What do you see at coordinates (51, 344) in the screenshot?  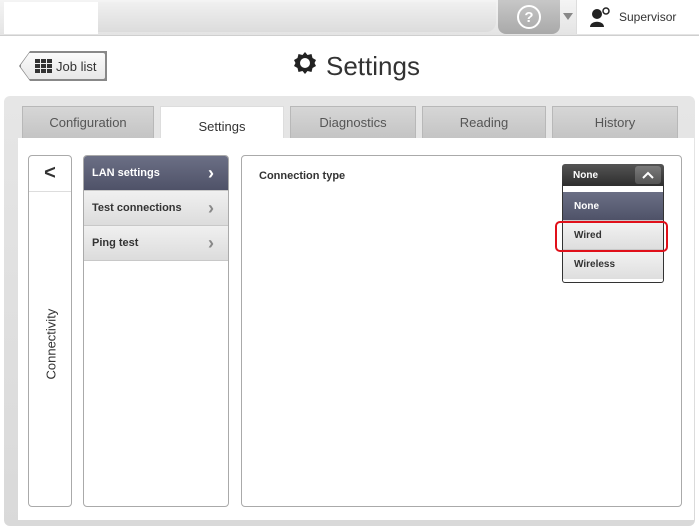 I see `connectivity-label: Connectivity` at bounding box center [51, 344].